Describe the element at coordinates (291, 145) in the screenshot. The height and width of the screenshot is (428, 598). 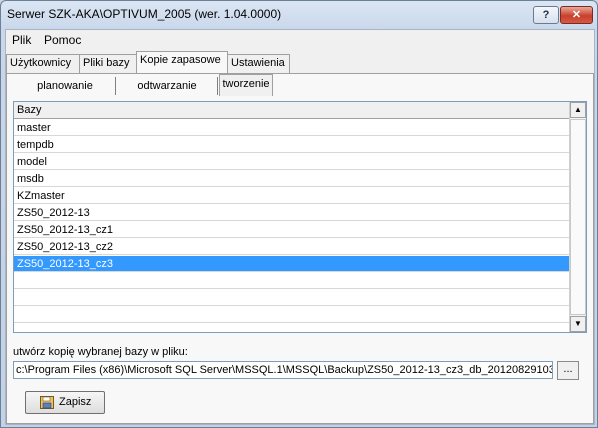
I see `list-item: tempdb` at that location.